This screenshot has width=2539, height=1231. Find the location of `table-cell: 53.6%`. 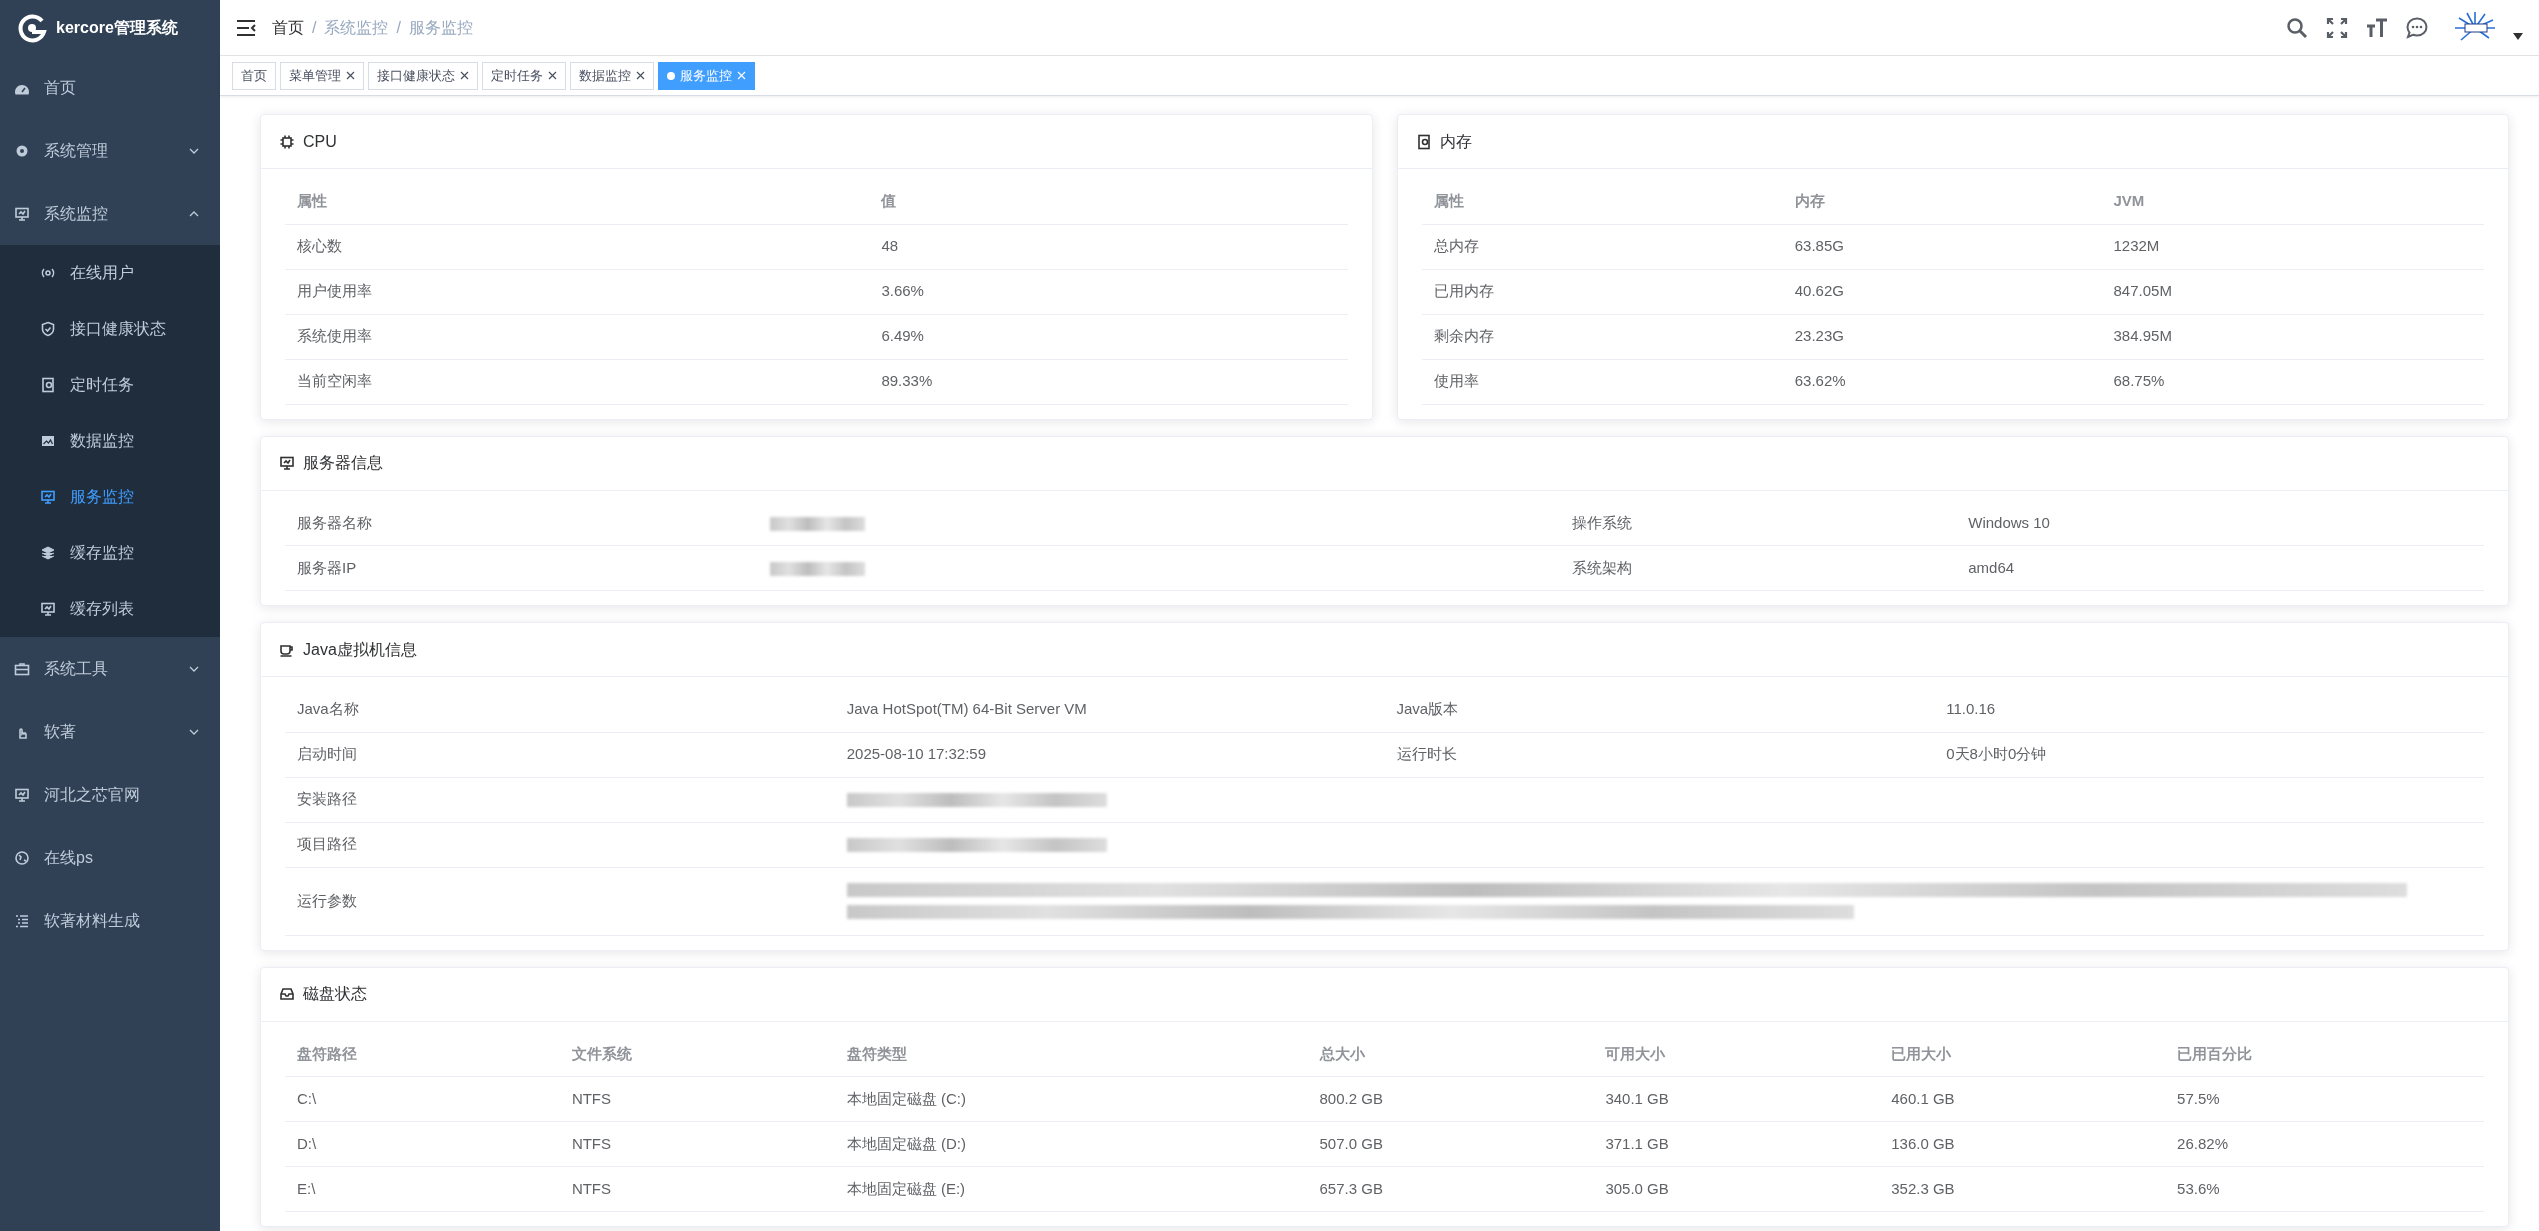

table-cell: 53.6% is located at coordinates (2198, 1188).